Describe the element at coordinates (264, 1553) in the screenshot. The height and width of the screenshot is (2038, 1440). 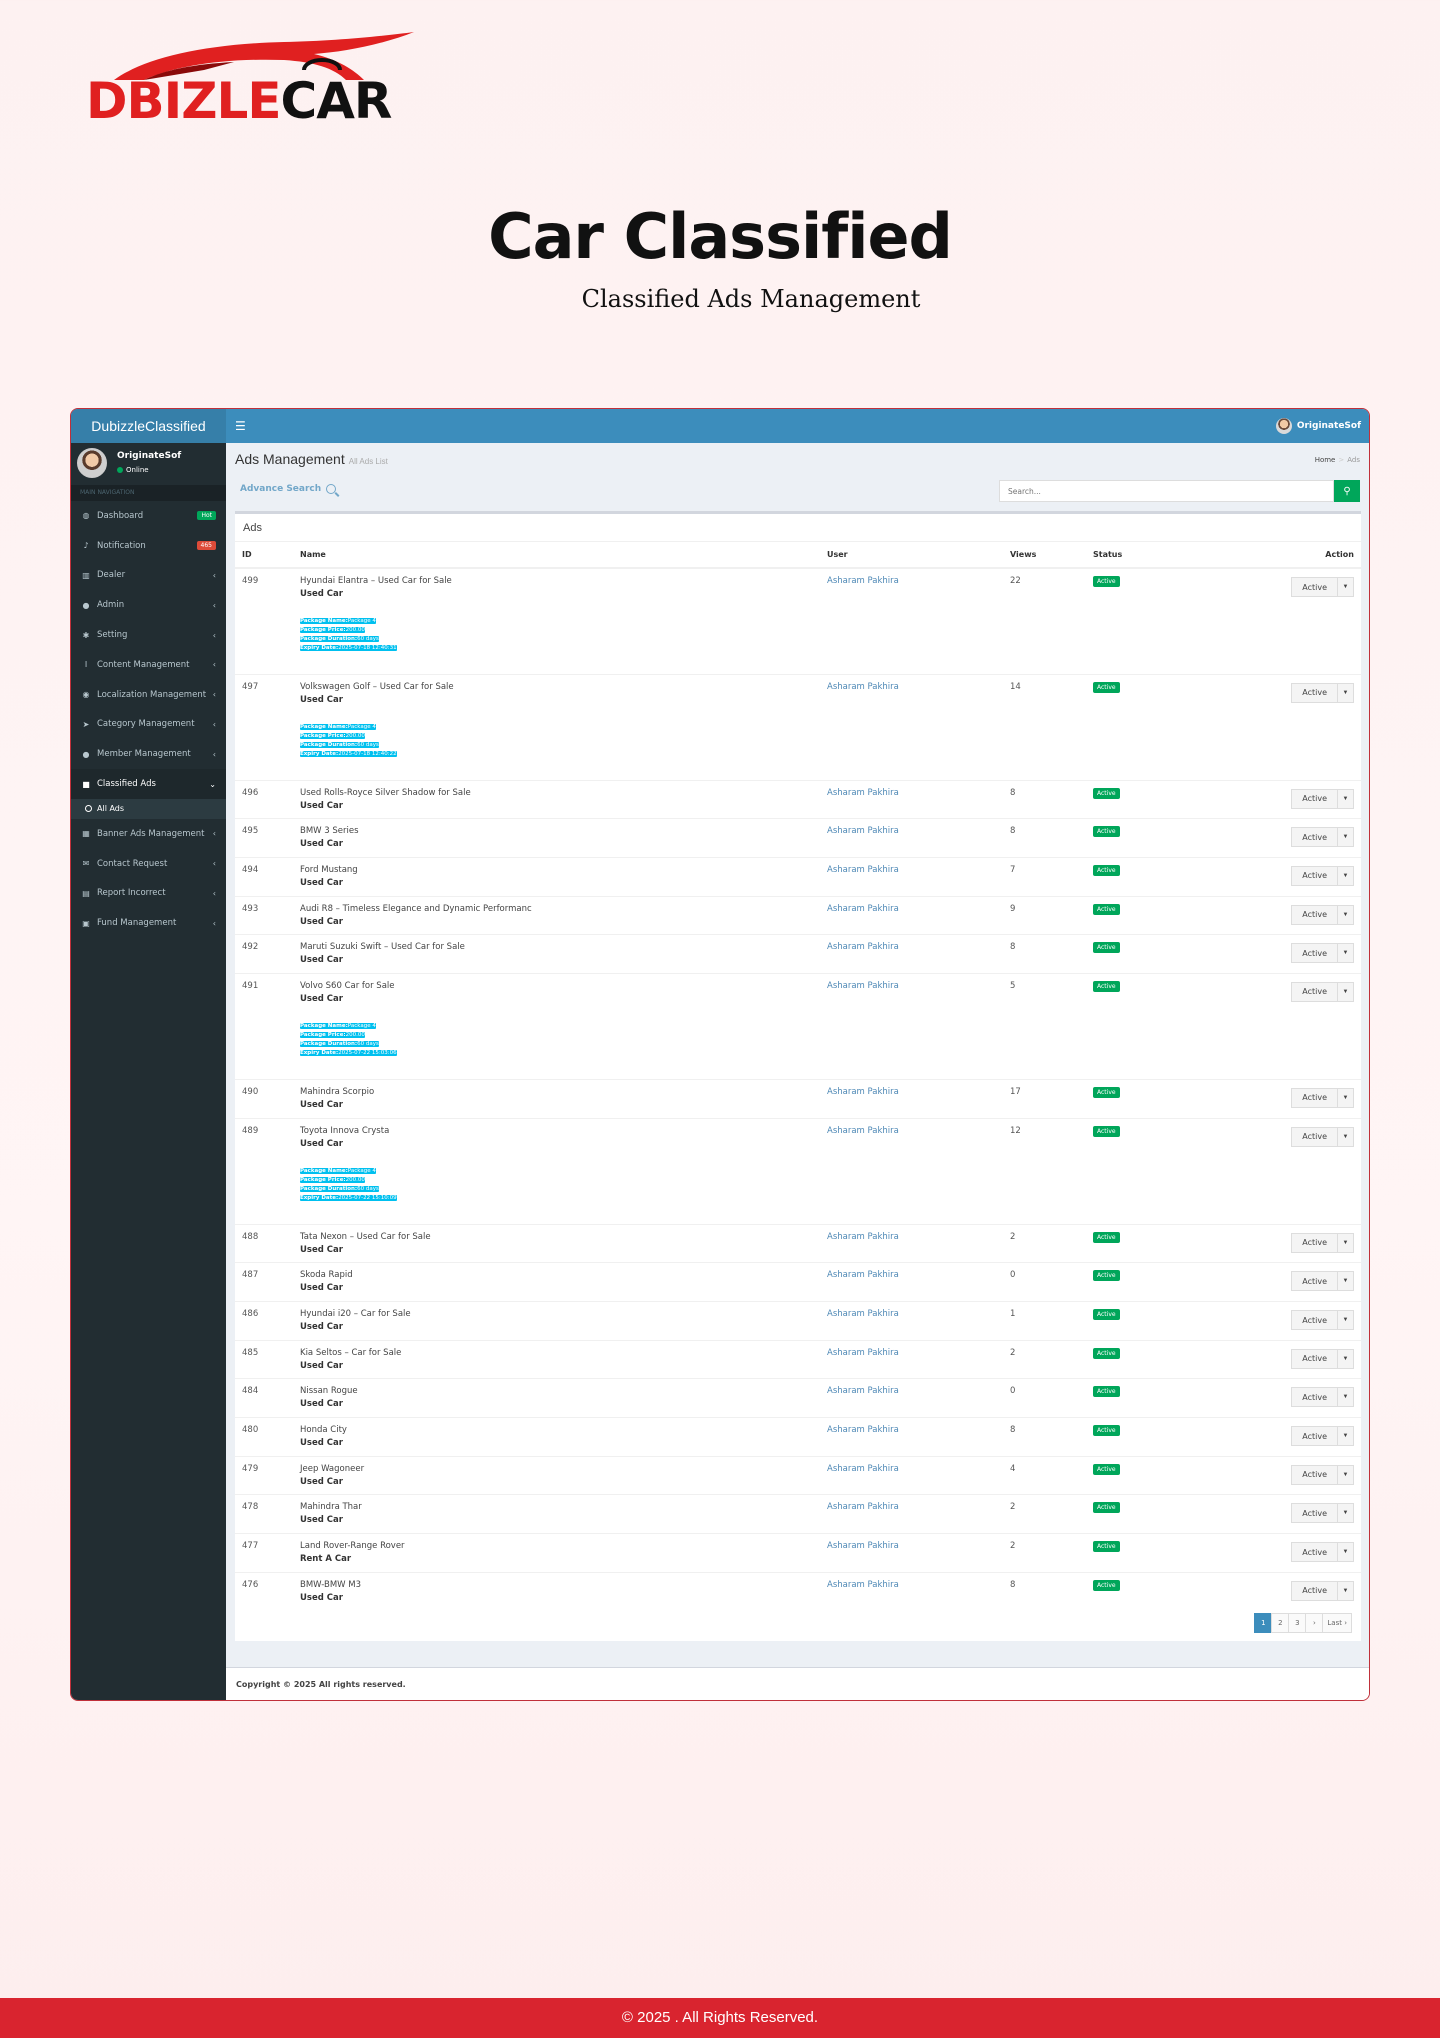
I see `cell-id: 477` at that location.